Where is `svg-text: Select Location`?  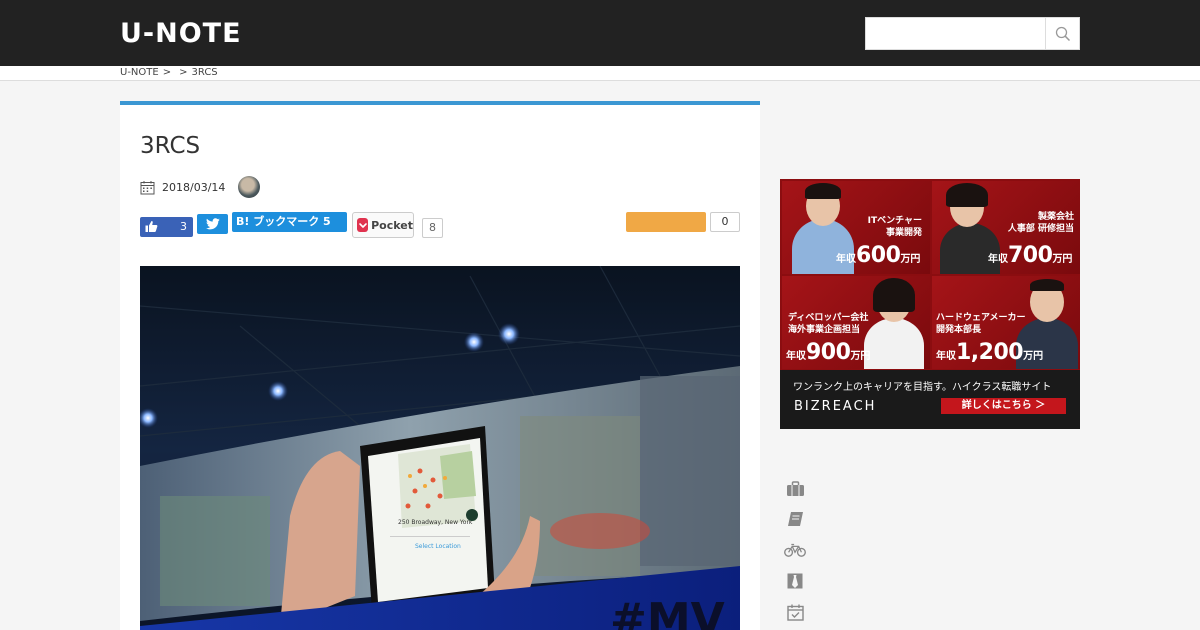
svg-text: Select Location is located at coordinates (438, 546).